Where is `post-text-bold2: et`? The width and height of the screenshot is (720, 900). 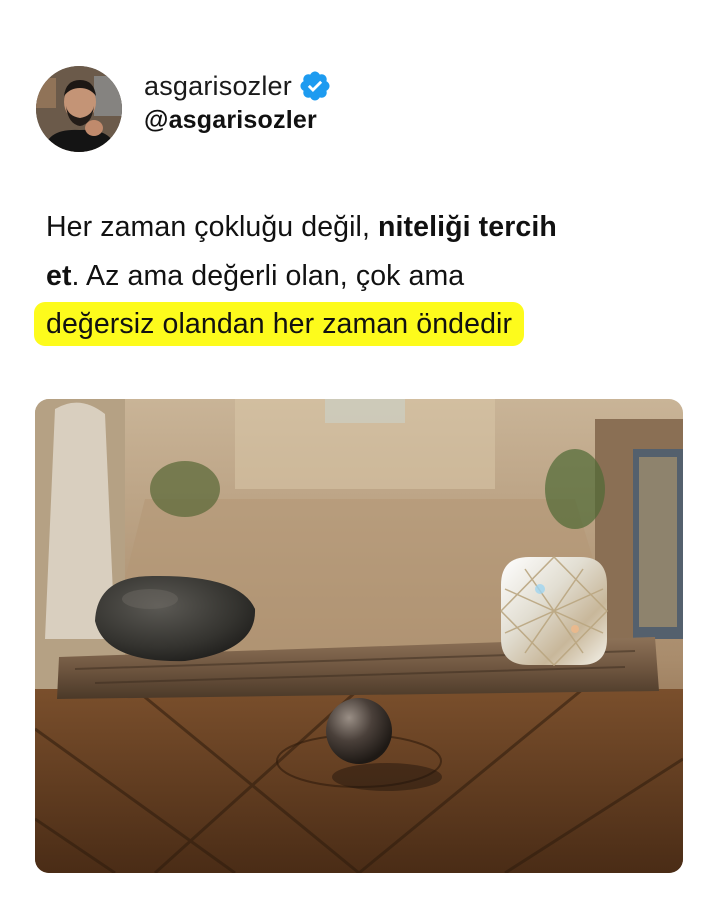 post-text-bold2: et is located at coordinates (59, 275).